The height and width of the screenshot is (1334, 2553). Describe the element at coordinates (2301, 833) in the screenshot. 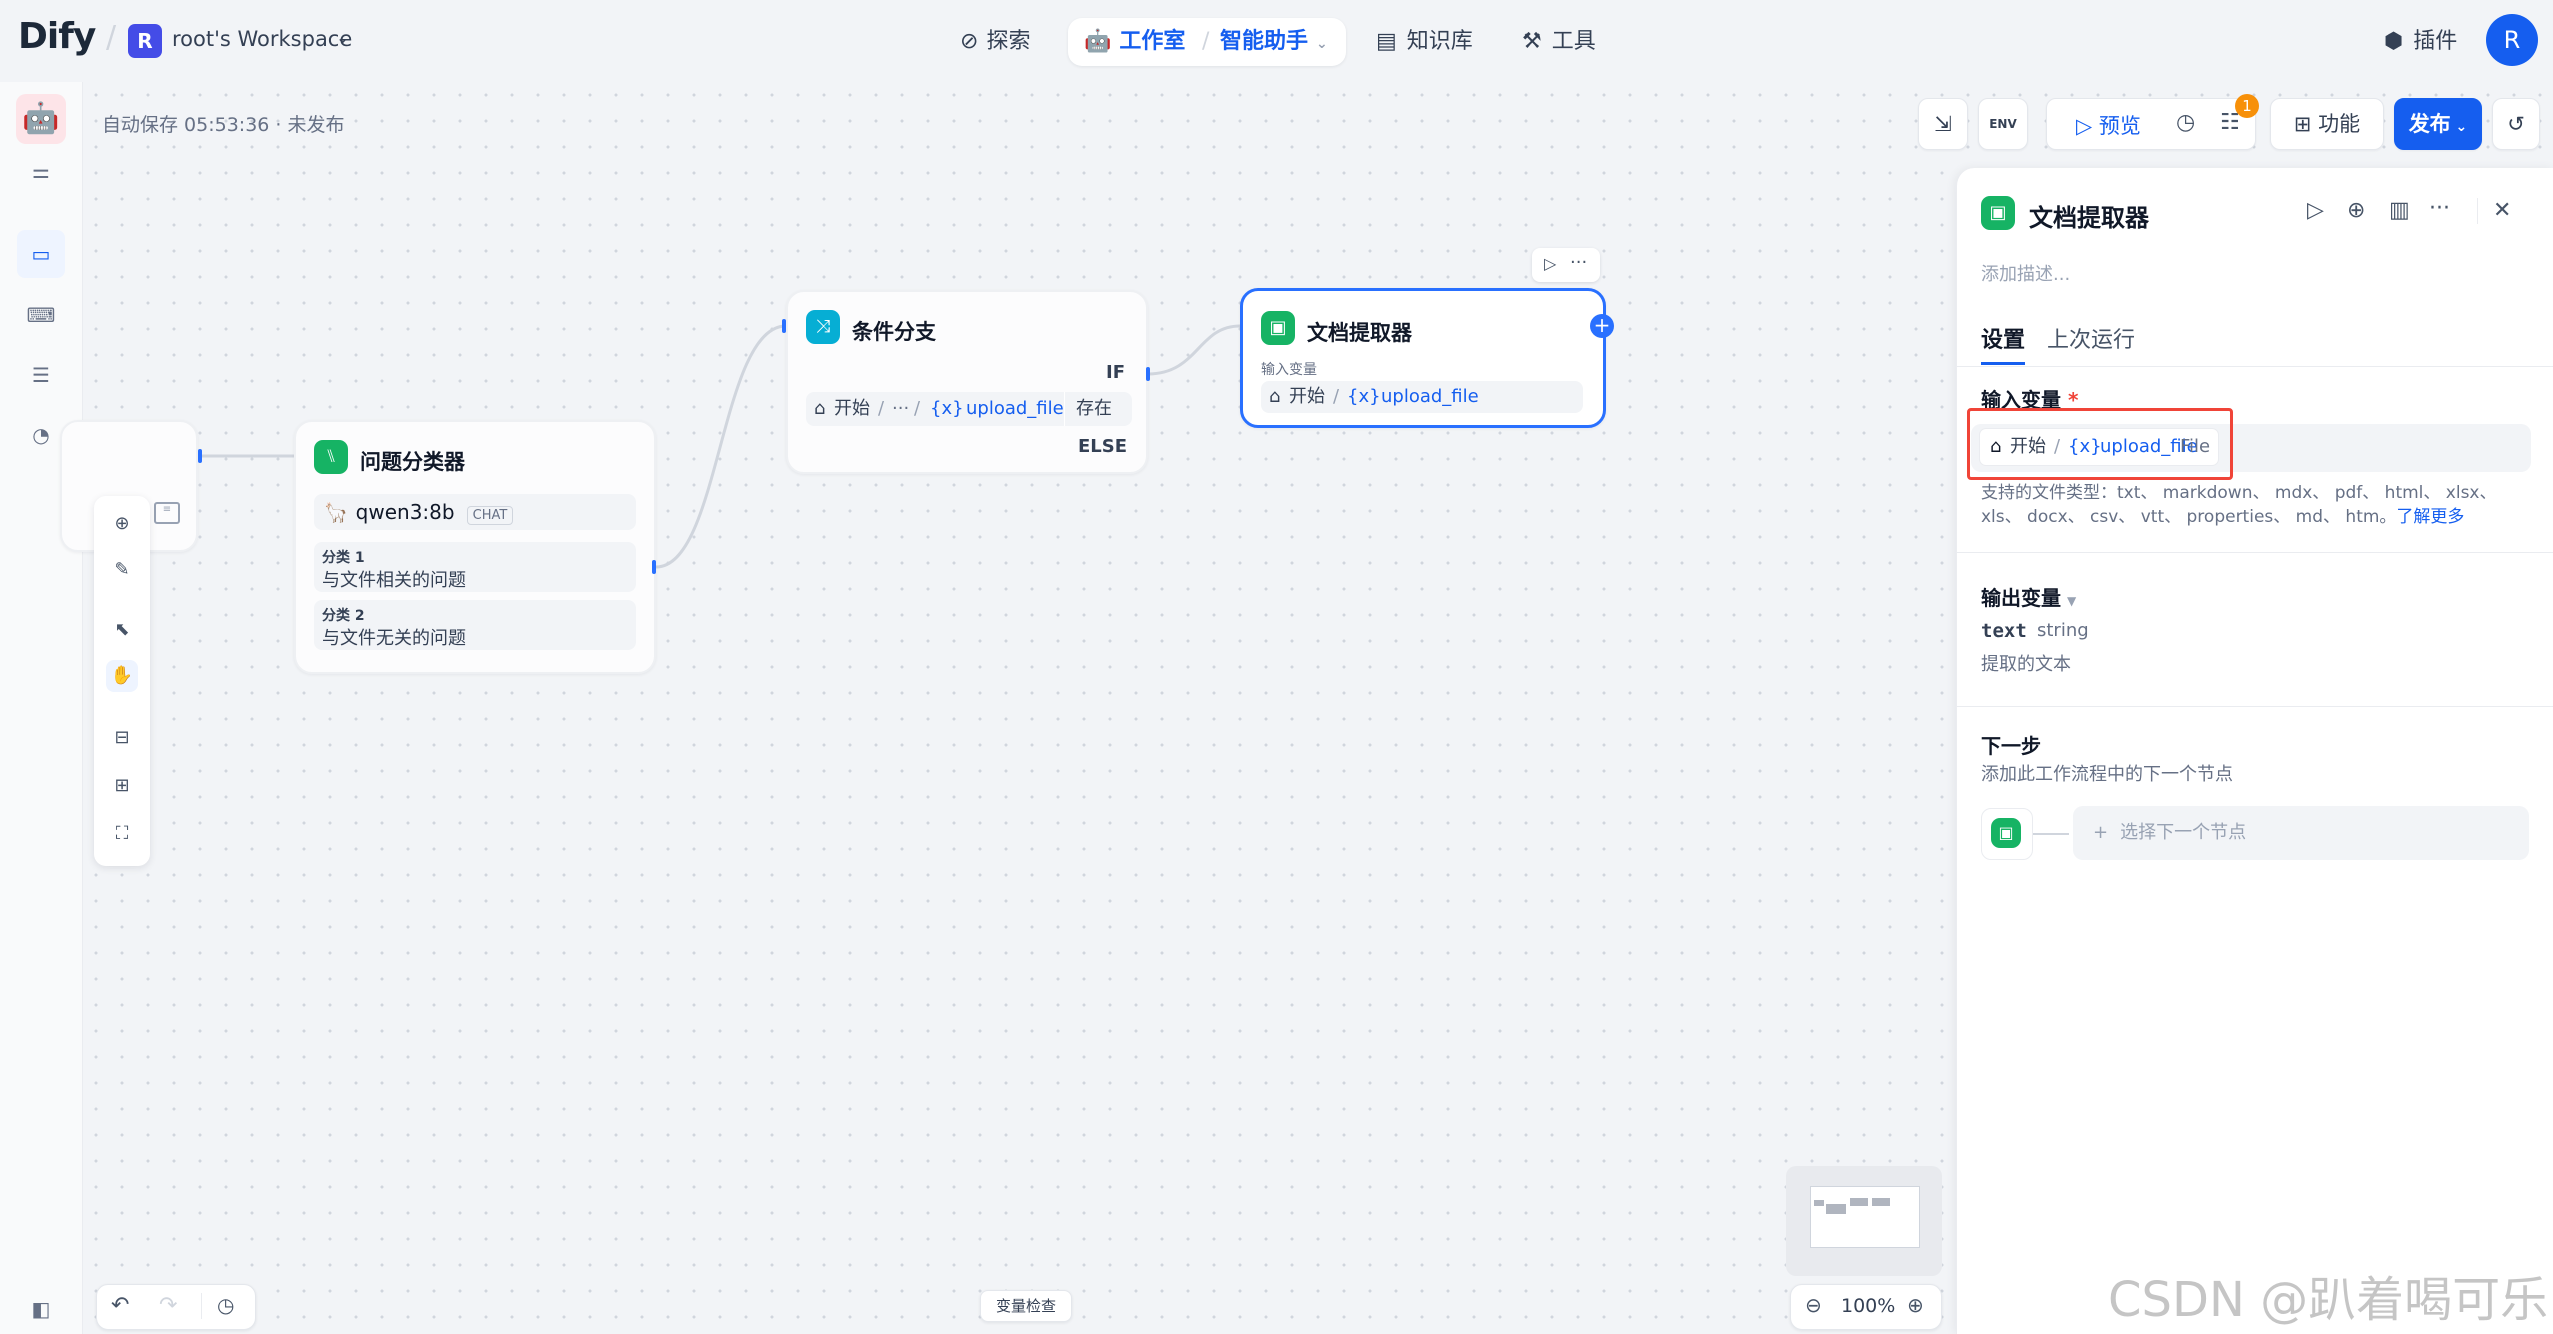

I see `select-next-node-button: + 选择下一个节点` at that location.